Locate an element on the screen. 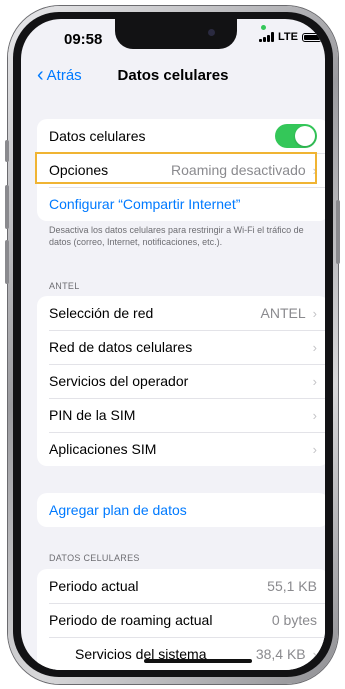 The width and height of the screenshot is (345, 689). datos-celulares-row: Datos celulares is located at coordinates (181, 136).